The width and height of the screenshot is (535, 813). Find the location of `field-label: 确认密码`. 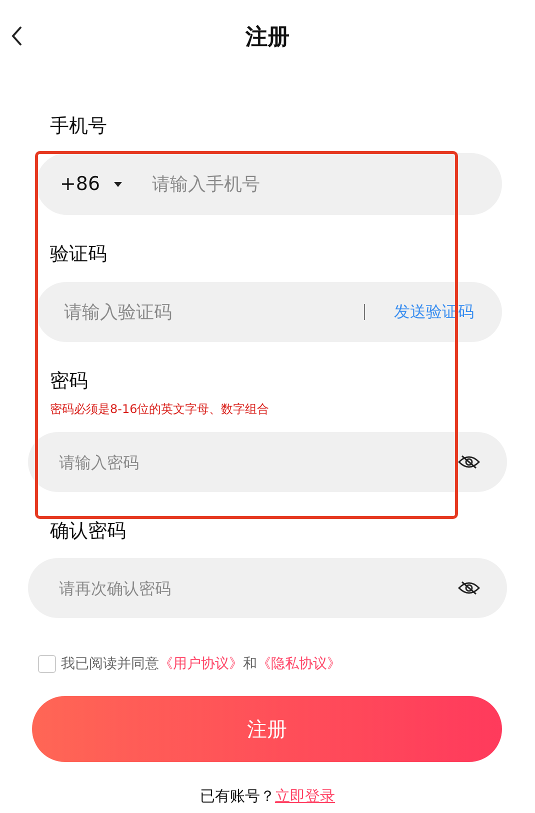

field-label: 确认密码 is located at coordinates (88, 531).